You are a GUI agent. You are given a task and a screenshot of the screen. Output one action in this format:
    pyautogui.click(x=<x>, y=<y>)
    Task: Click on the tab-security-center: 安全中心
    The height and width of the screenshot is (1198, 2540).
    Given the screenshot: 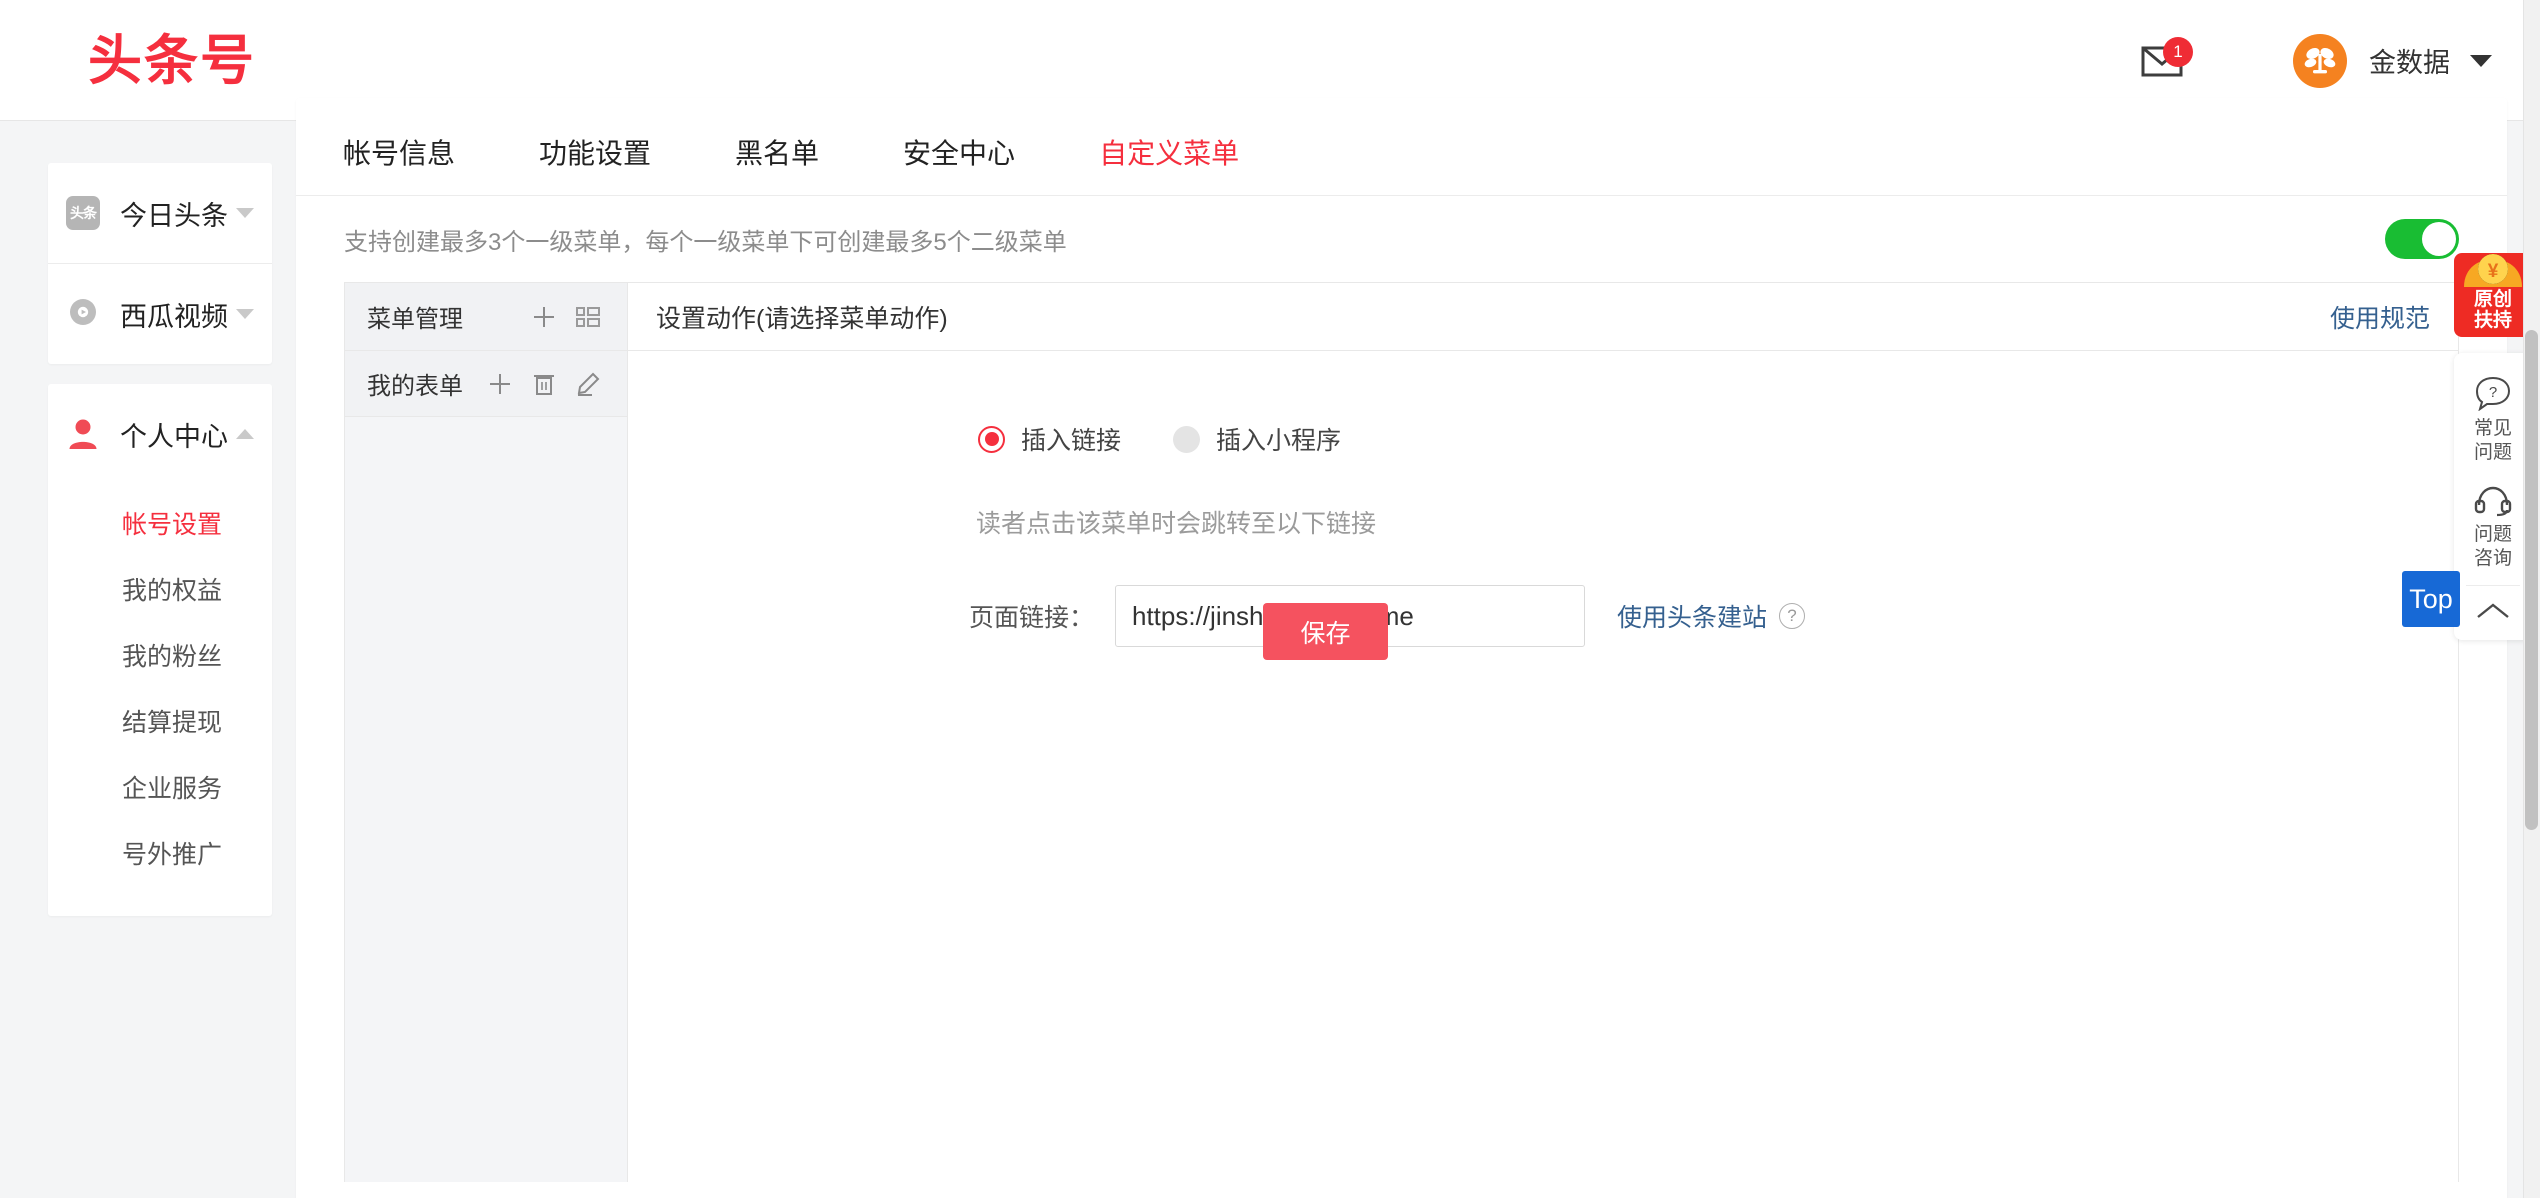 What is the action you would take?
    pyautogui.click(x=959, y=152)
    